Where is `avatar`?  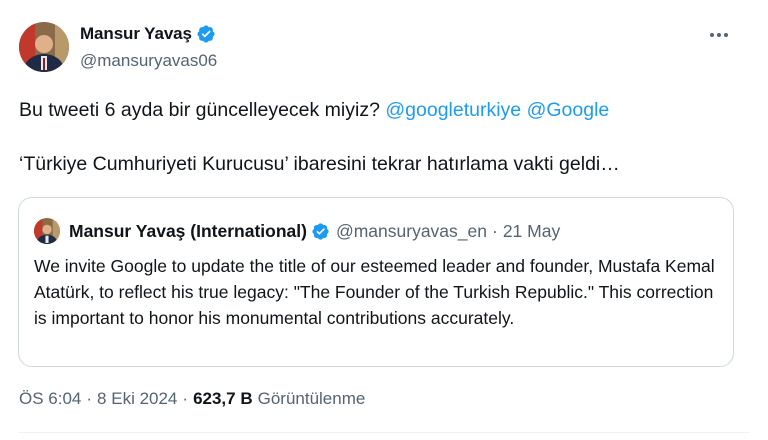
avatar is located at coordinates (44, 47).